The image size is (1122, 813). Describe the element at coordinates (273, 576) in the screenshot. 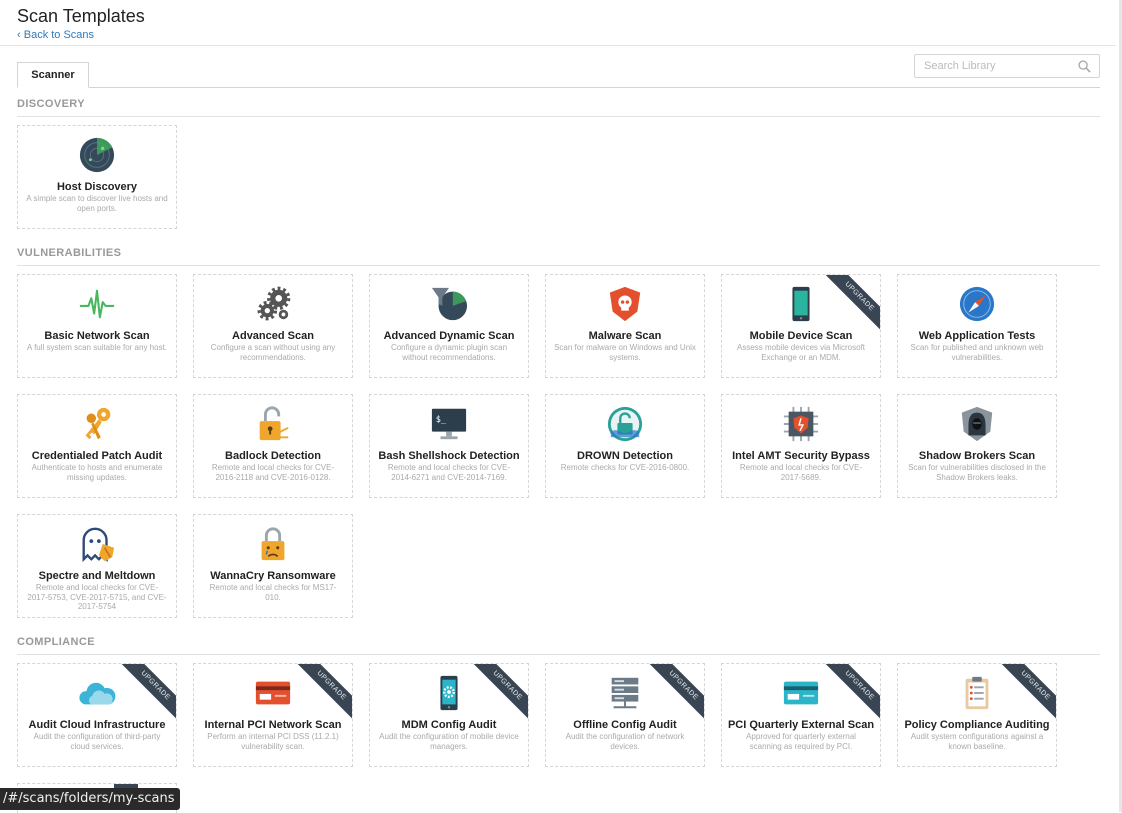

I see `card-title: WannaCry Ransomware` at that location.